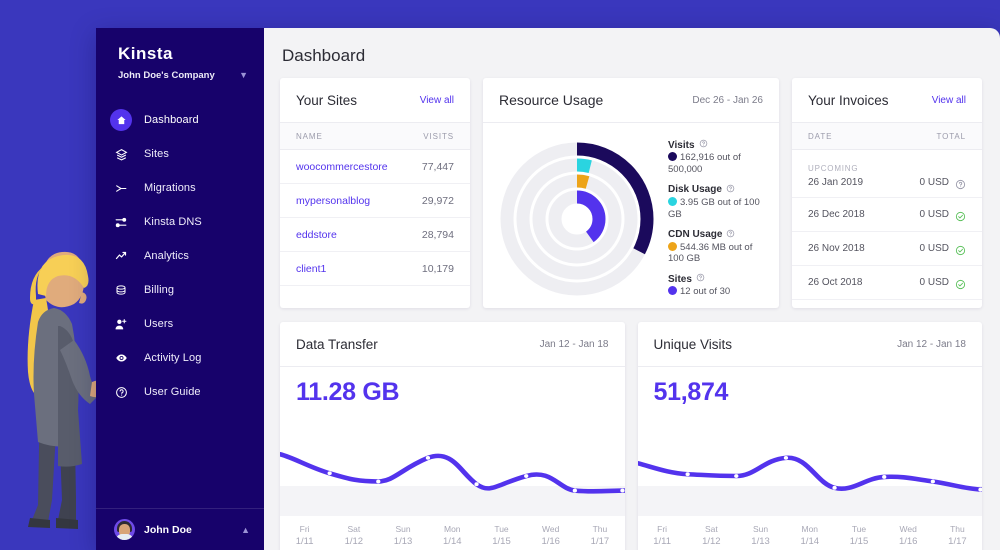 The width and height of the screenshot is (1000, 550). I want to click on sidebar-item-user-guide: User Guide, so click(180, 392).